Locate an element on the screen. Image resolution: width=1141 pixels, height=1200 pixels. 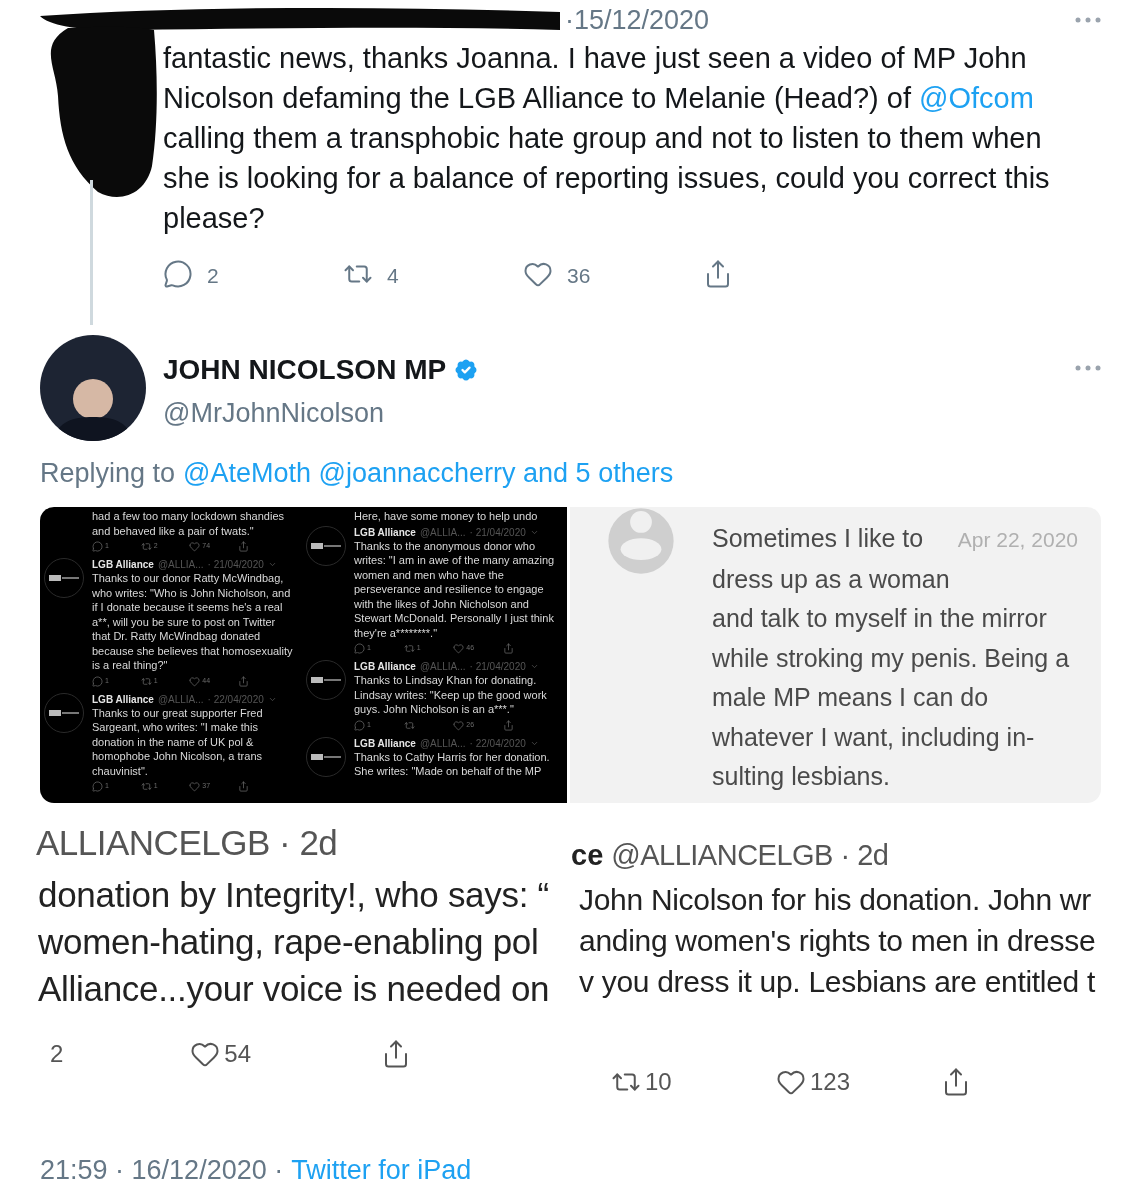
note-text-line: and talk to myself in the mirror is located at coordinates (880, 618).